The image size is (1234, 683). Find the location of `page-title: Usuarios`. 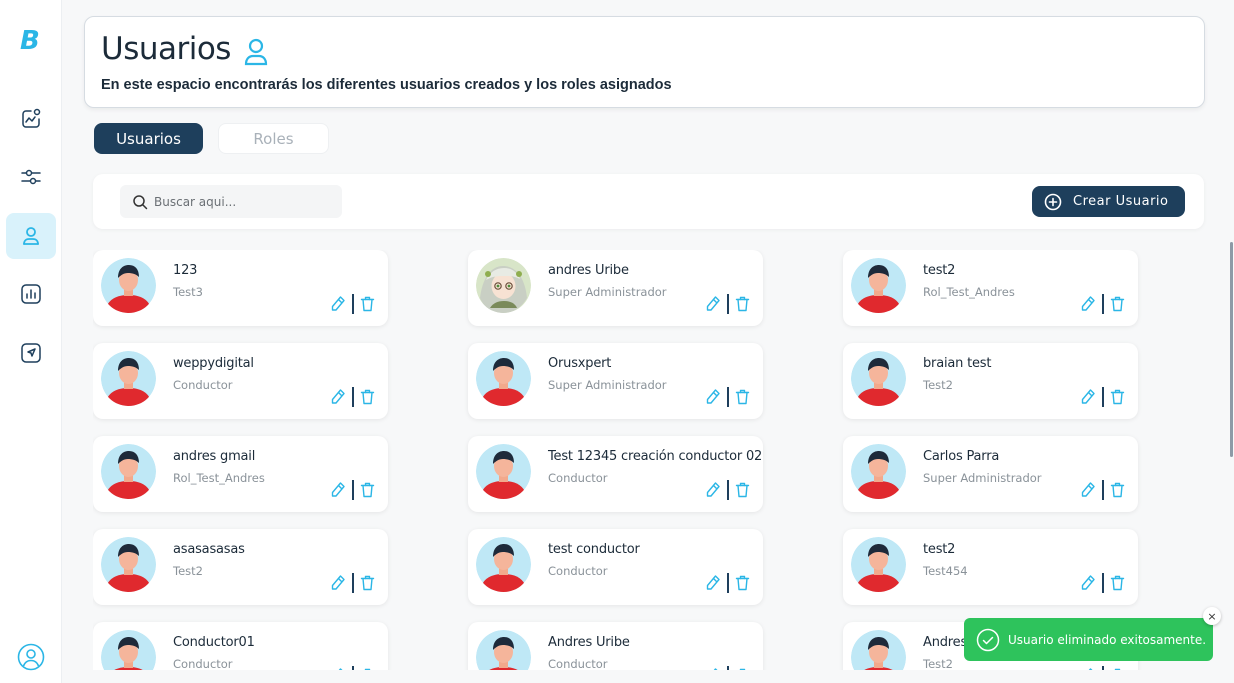

page-title: Usuarios is located at coordinates (166, 49).